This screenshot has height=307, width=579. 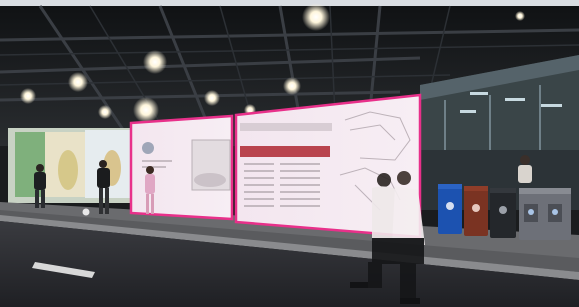 What do you see at coordinates (525, 169) in the screenshot?
I see `worker-in-canopy` at bounding box center [525, 169].